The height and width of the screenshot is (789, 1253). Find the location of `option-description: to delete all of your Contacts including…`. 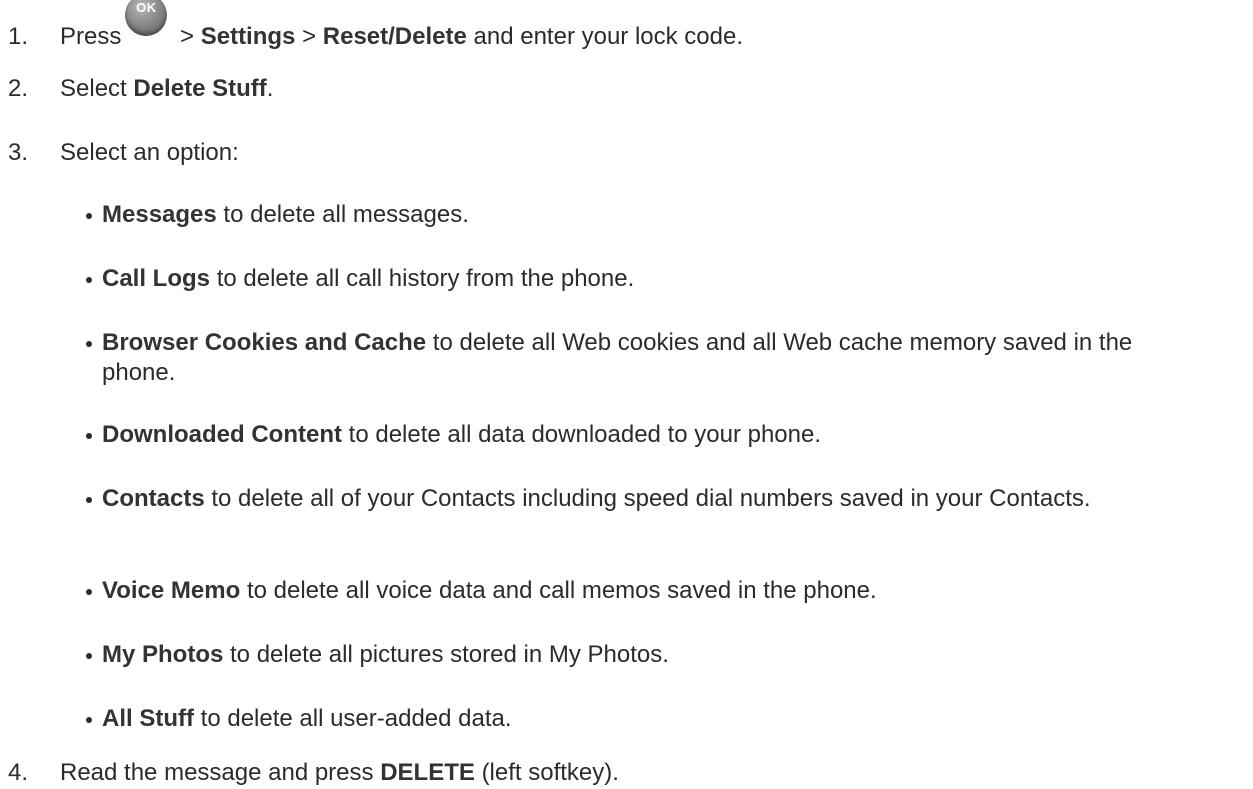

option-description: to delete all of your Contacts including… is located at coordinates (651, 498).